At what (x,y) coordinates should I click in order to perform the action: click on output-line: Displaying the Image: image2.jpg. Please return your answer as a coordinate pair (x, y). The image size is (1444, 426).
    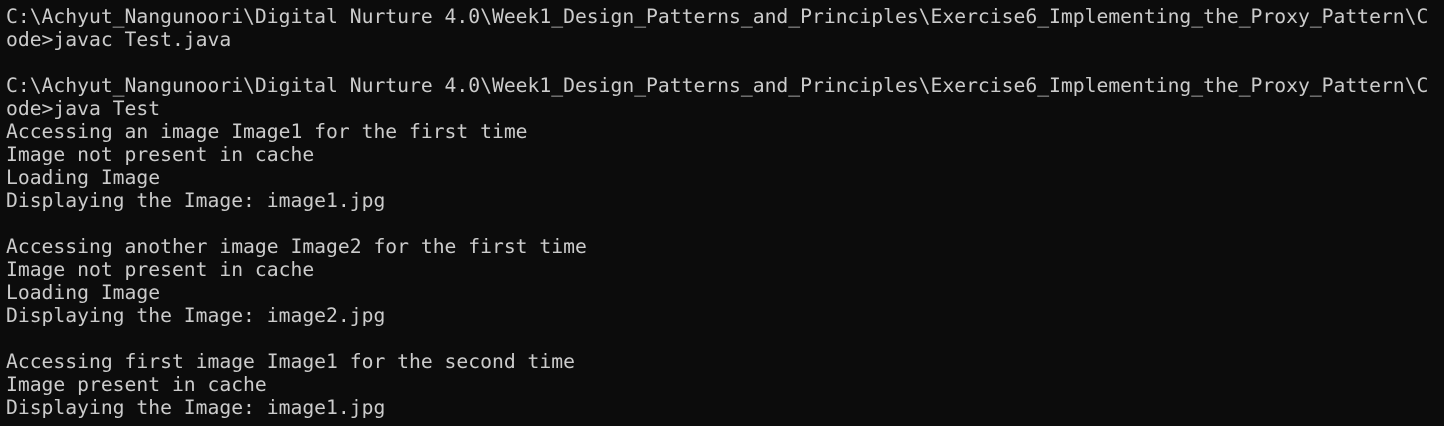
    Looking at the image, I should click on (196, 315).